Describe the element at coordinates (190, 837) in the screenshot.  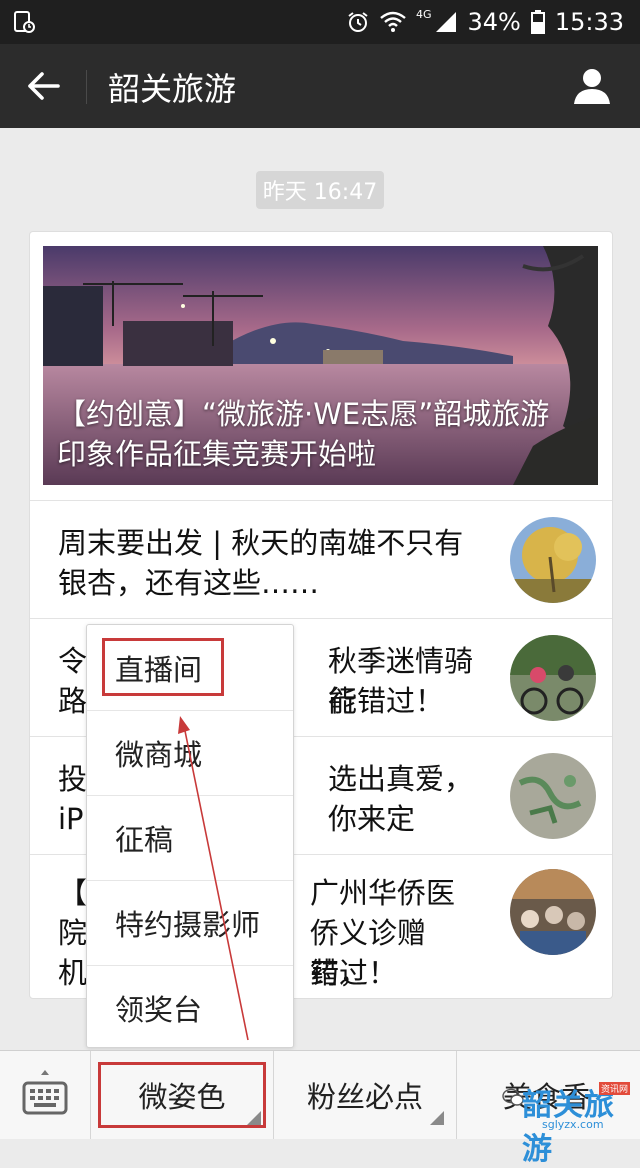
I see `menu-item-call-for-submissions: 征稿` at that location.